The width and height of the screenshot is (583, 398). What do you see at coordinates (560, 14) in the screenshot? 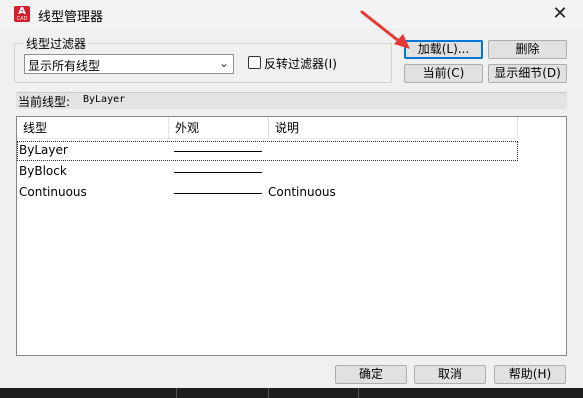
I see `close-icon: ✕` at bounding box center [560, 14].